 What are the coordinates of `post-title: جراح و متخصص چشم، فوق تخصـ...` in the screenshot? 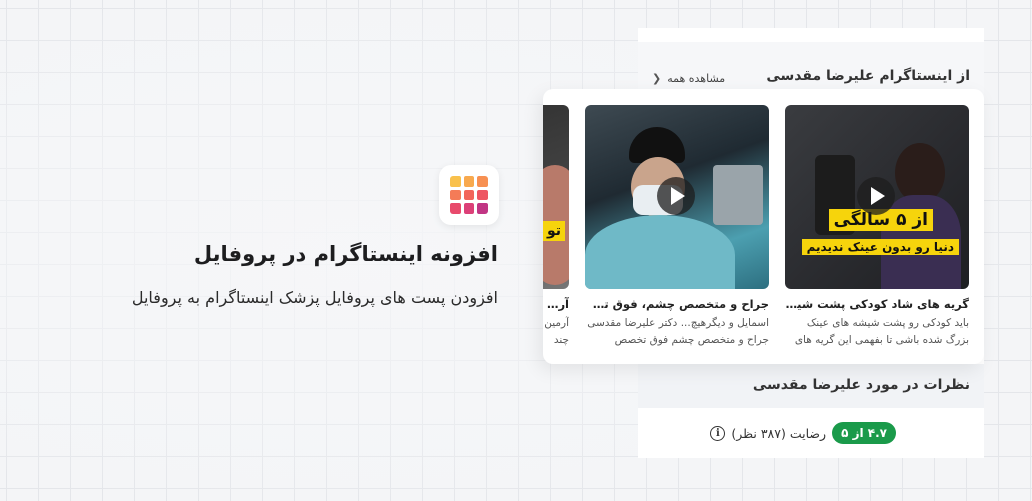 It's located at (677, 304).